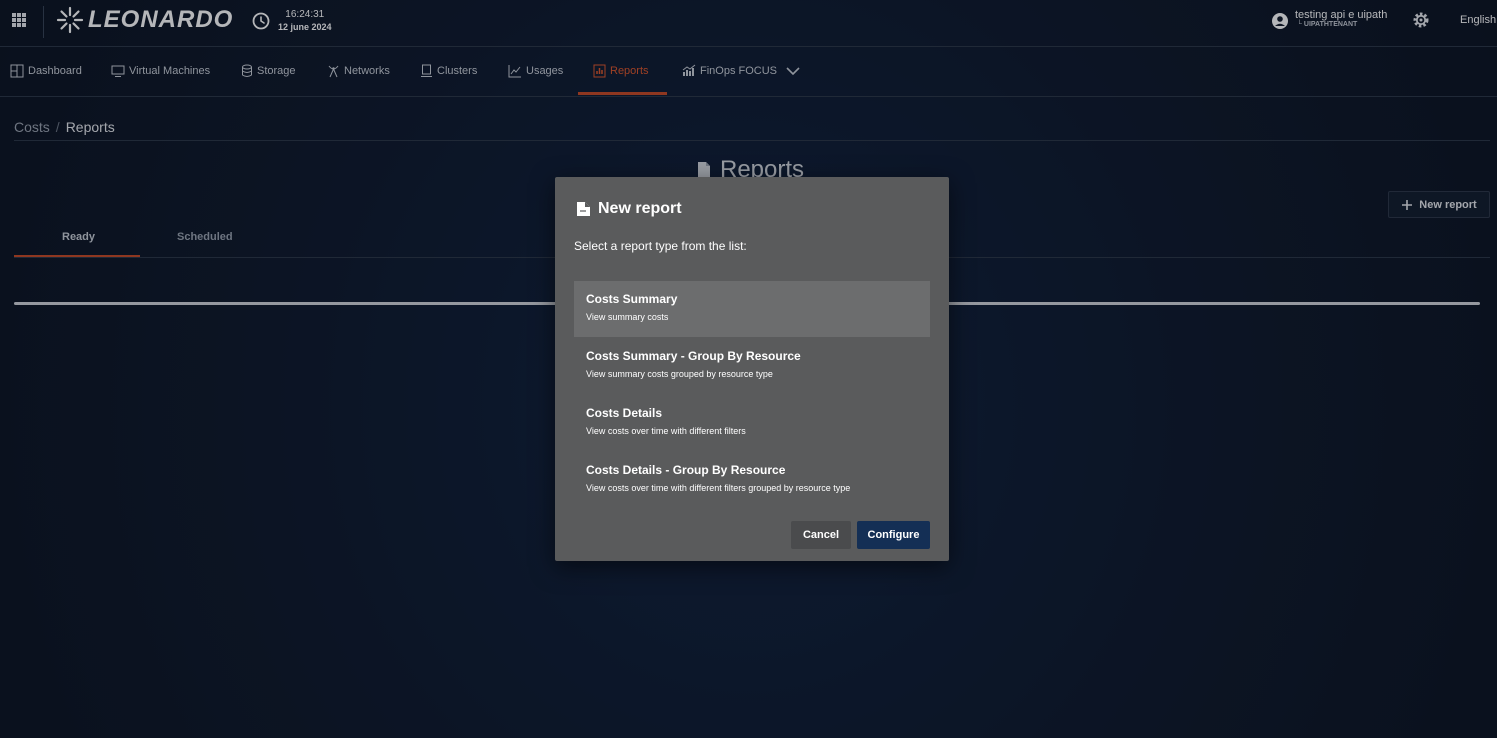  I want to click on option-title: Costs Details, so click(624, 413).